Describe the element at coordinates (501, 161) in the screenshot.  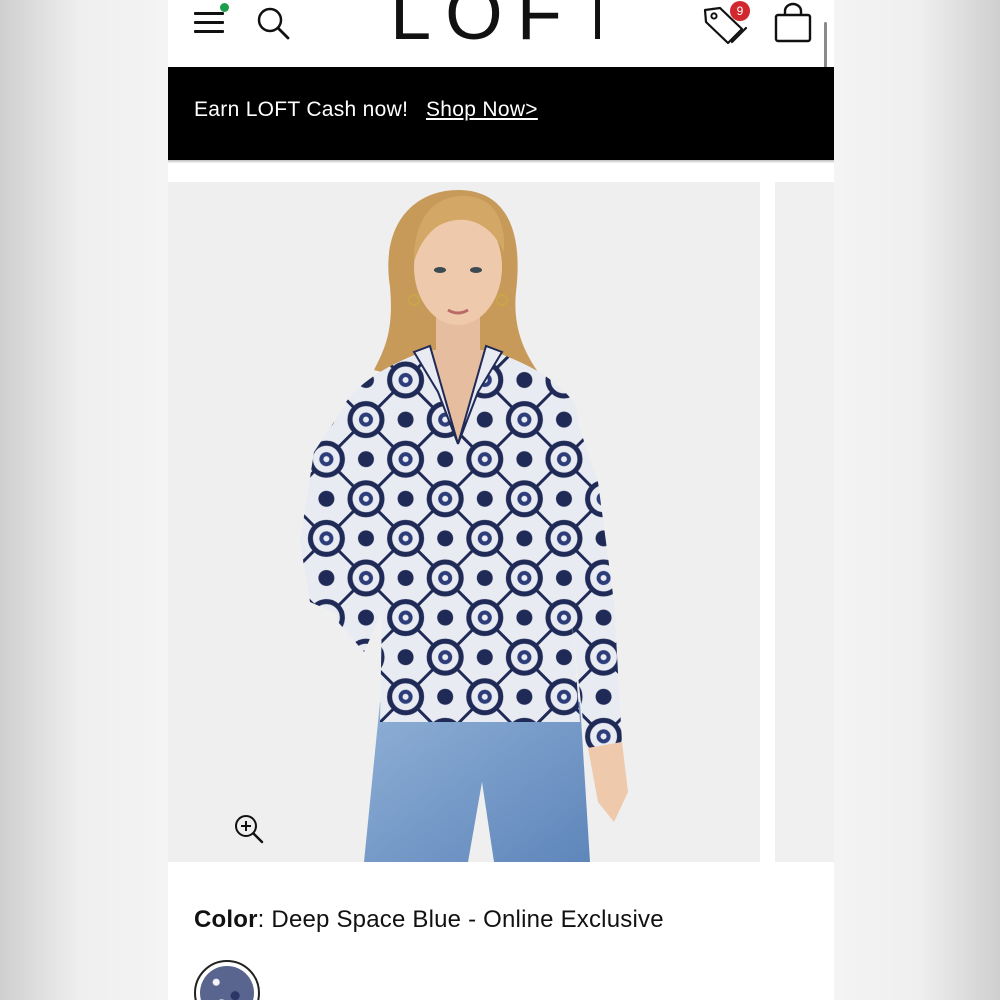
I see `banner-shadow` at that location.